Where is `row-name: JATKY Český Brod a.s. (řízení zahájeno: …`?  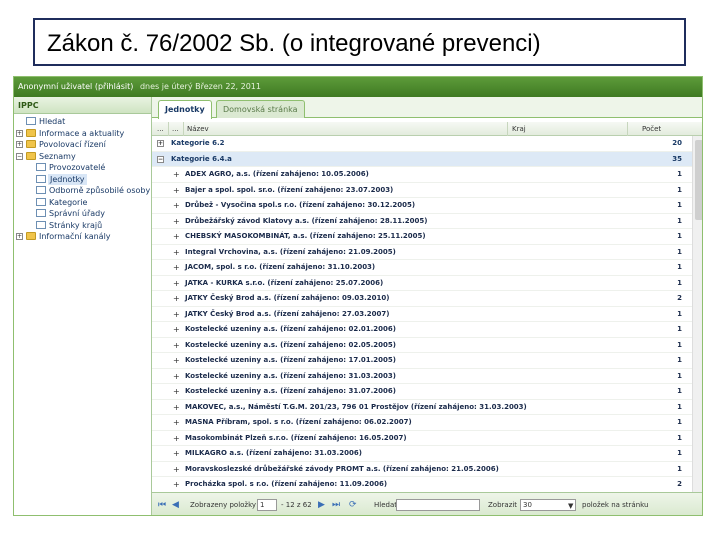 row-name: JATKY Český Brod a.s. (řízení zahájeno: … is located at coordinates (287, 298).